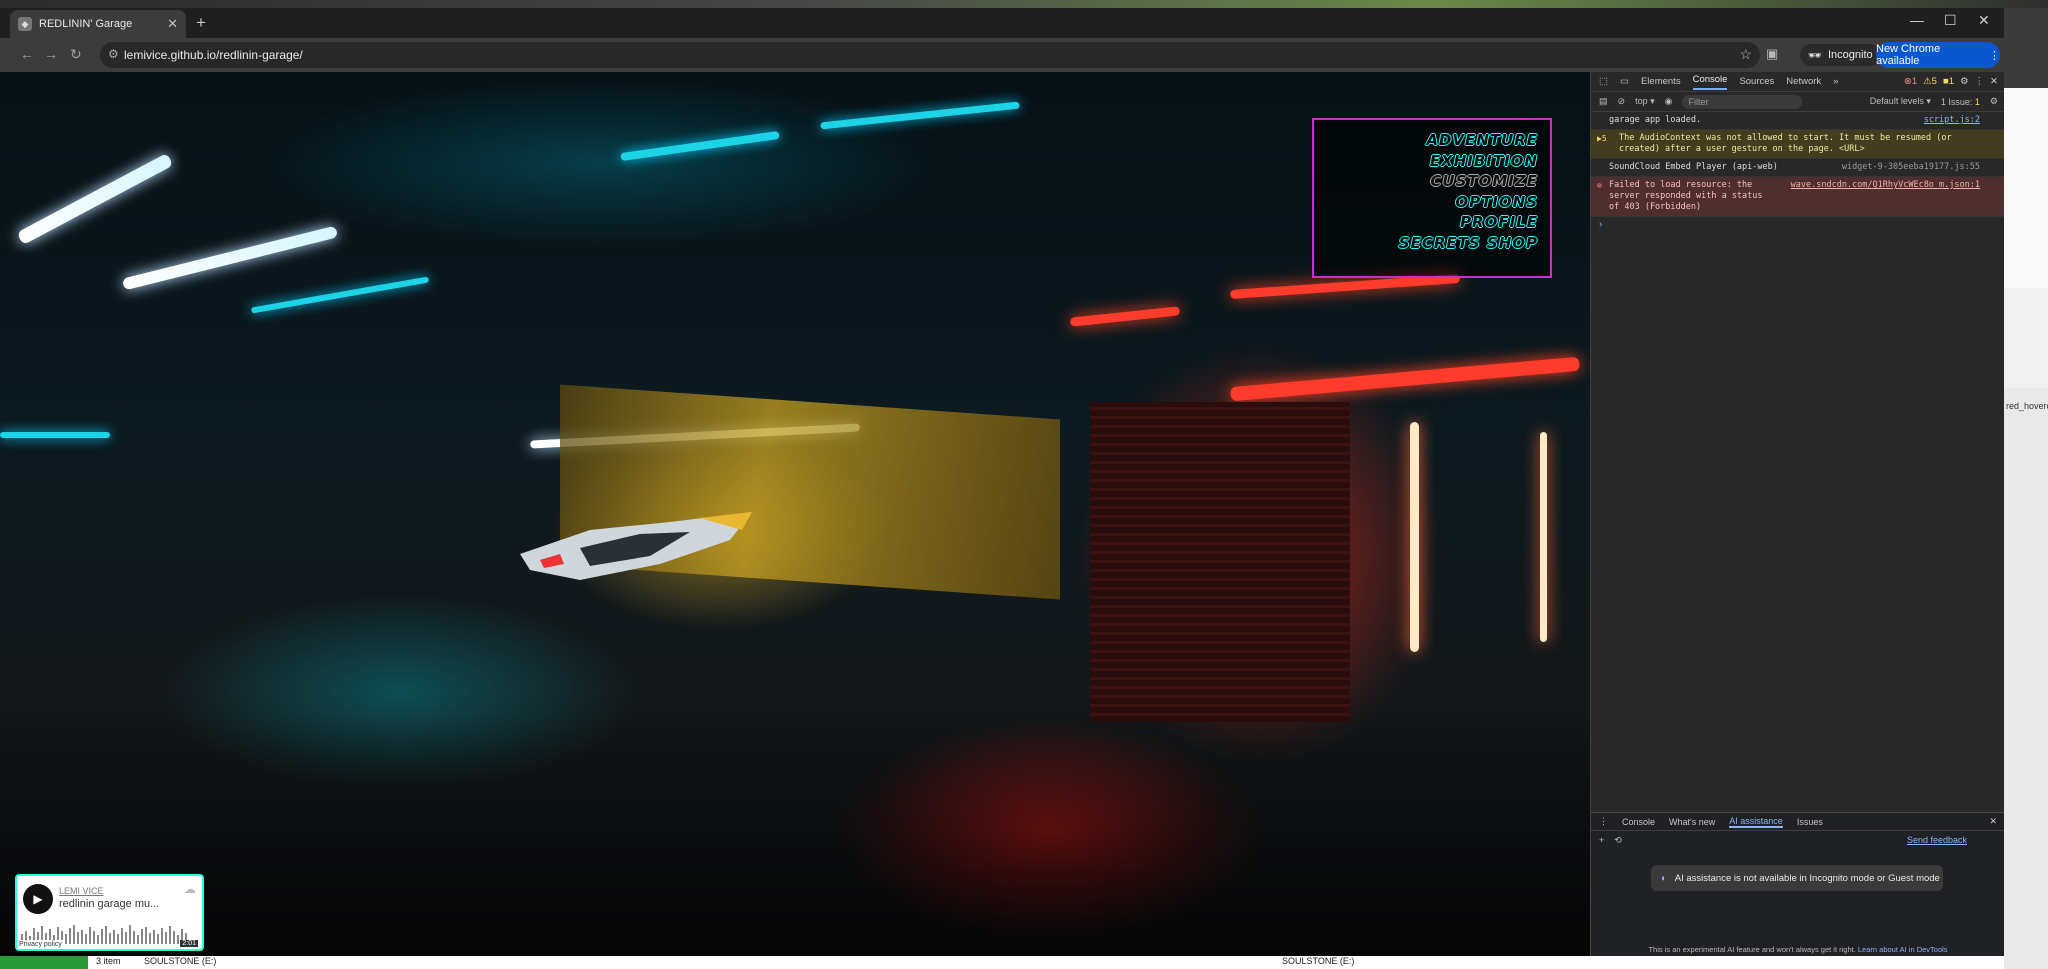 This screenshot has width=2048, height=969. What do you see at coordinates (40, 944) in the screenshot?
I see `privacy-policy-link: Privacy policy` at bounding box center [40, 944].